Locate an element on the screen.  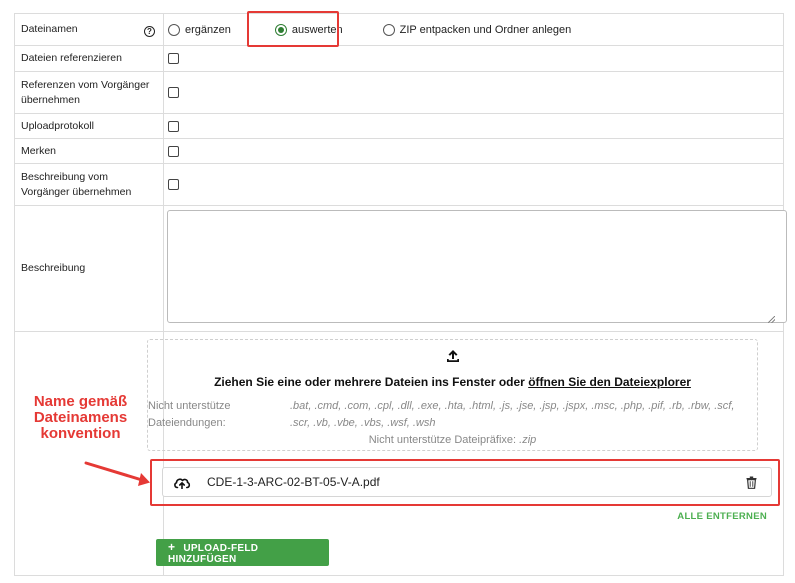
add-upload-field-label: UPLOAD-FELD HINZUFÜGEN is located at coordinates (213, 554).